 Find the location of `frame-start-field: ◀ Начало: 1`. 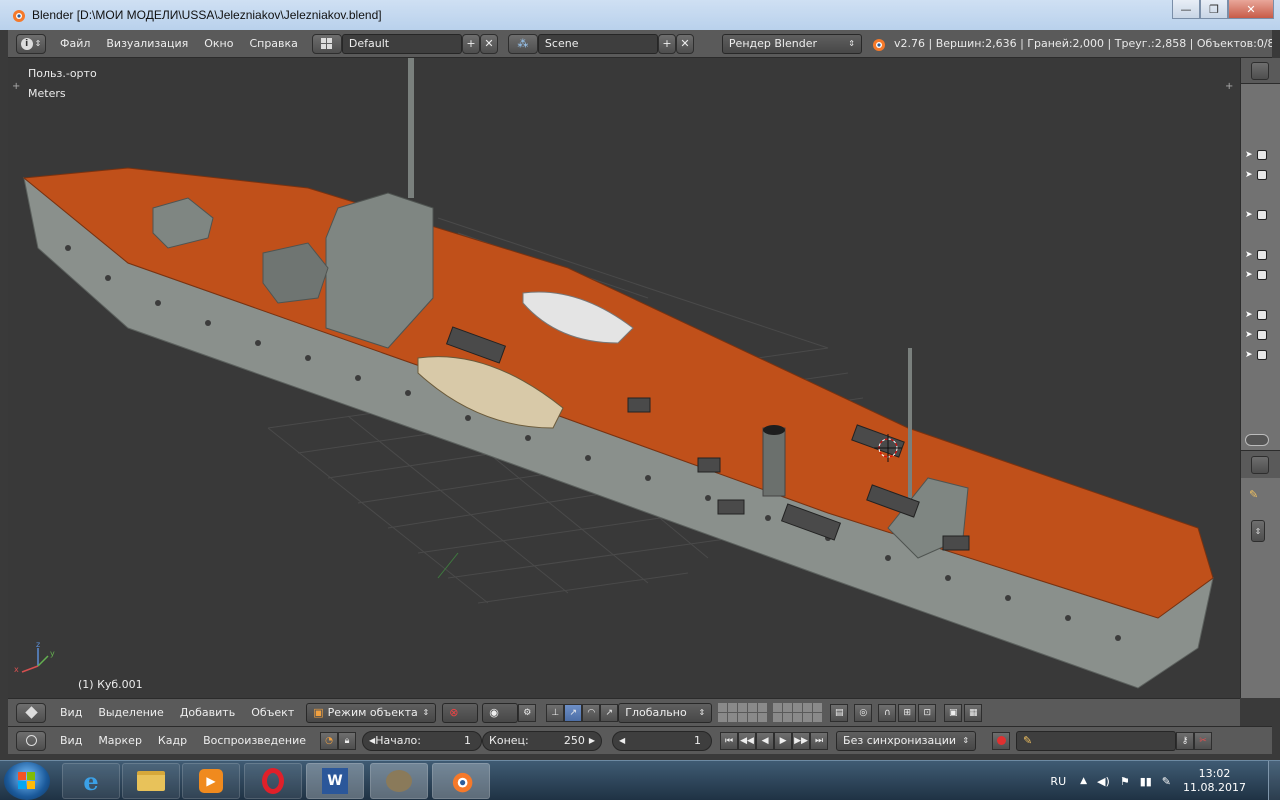

frame-start-field: ◀ Начало: 1 is located at coordinates (422, 740).